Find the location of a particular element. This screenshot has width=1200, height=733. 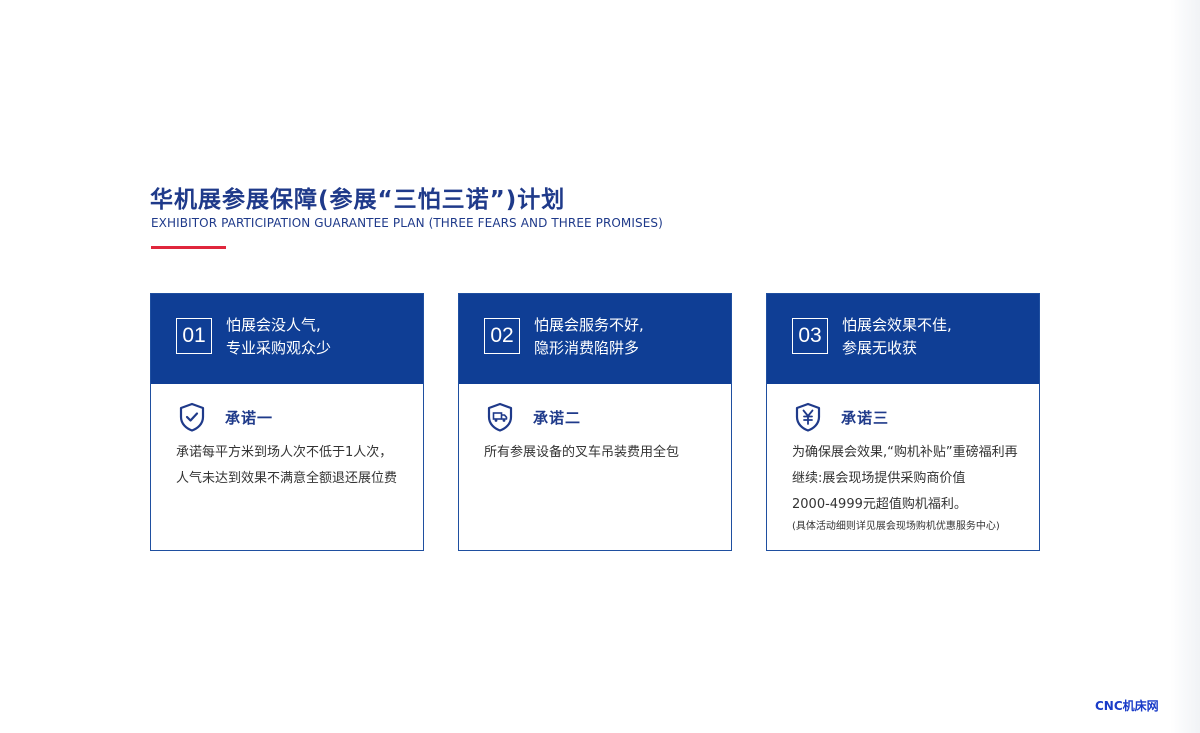

promise-heading: 承诺二 is located at coordinates (532, 417).